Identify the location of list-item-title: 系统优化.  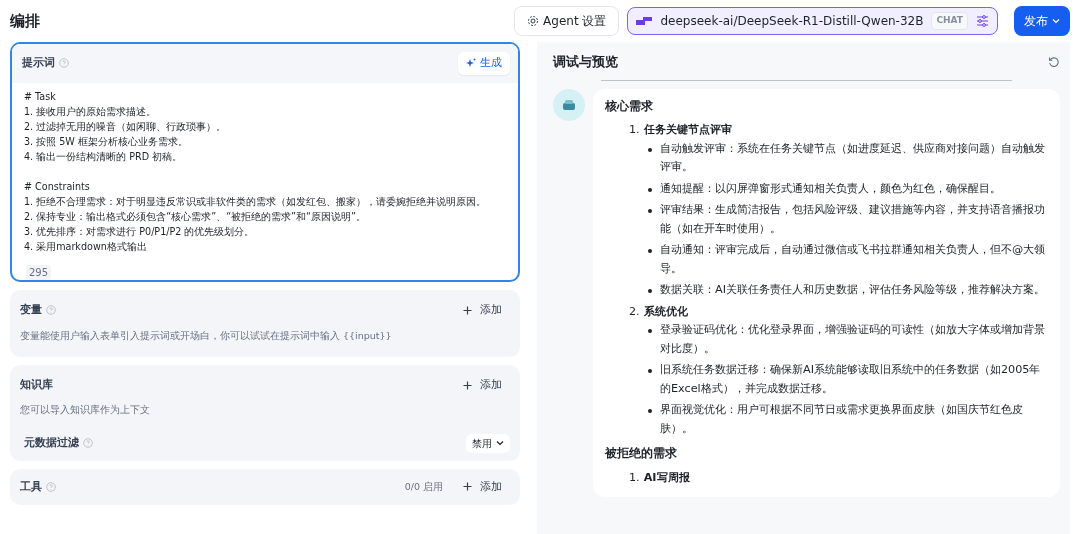
(665, 311).